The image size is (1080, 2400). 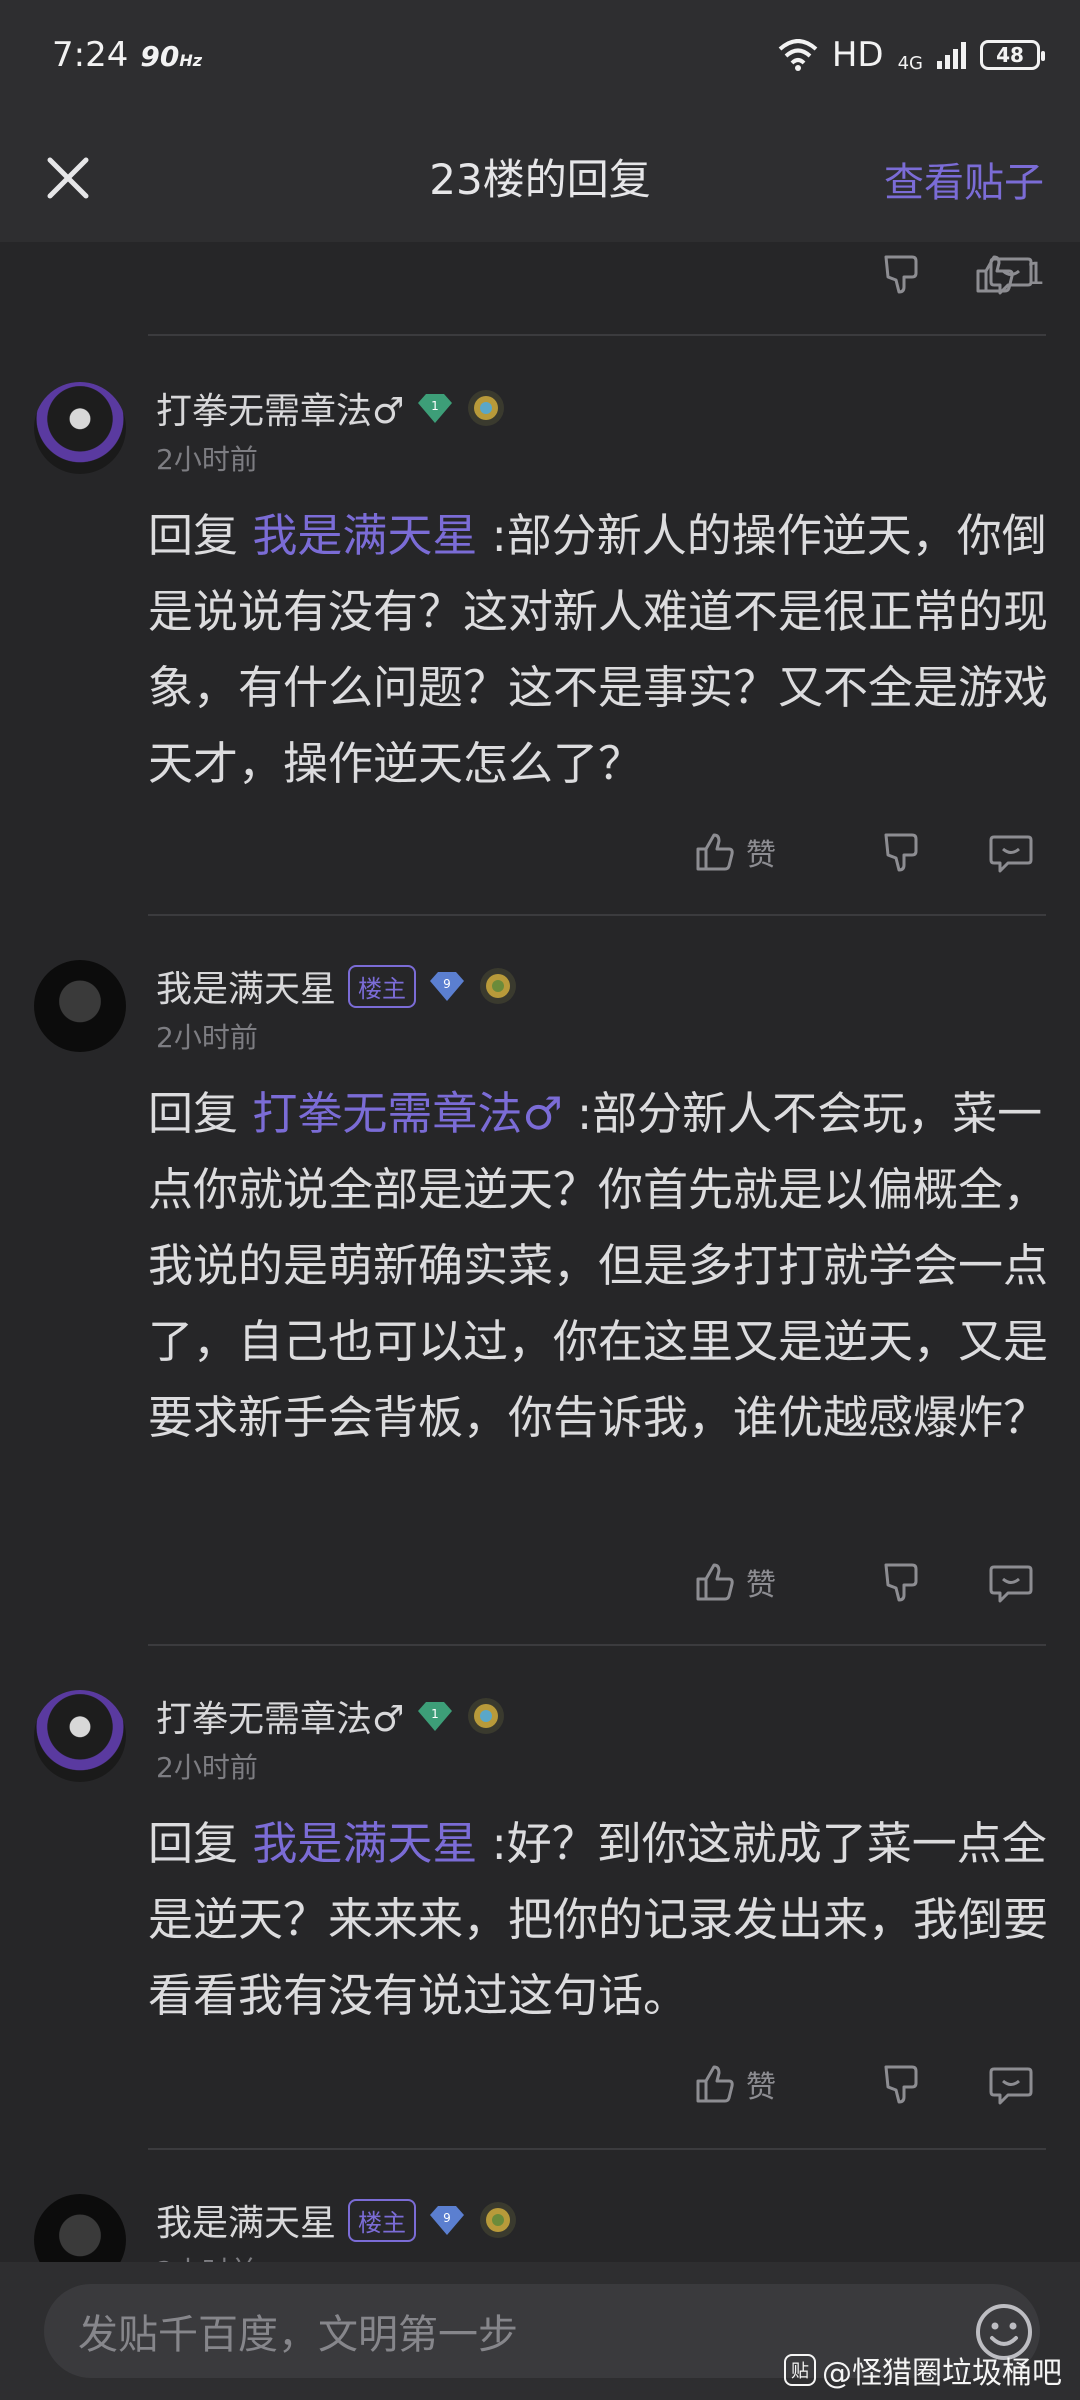 I want to click on battery-icon: 48, so click(x=1012, y=55).